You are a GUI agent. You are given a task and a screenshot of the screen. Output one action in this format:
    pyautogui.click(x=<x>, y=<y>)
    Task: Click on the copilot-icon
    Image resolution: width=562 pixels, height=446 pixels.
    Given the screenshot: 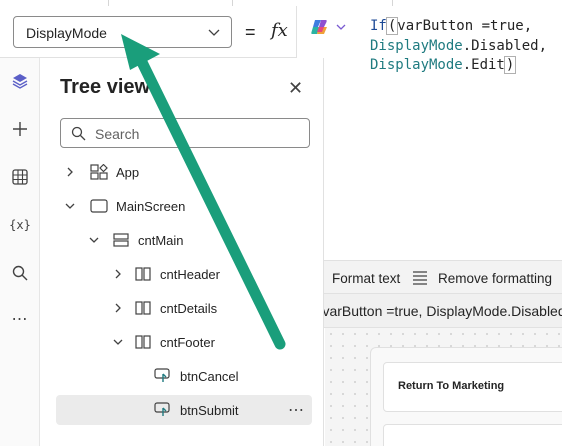 What is the action you would take?
    pyautogui.click(x=320, y=27)
    